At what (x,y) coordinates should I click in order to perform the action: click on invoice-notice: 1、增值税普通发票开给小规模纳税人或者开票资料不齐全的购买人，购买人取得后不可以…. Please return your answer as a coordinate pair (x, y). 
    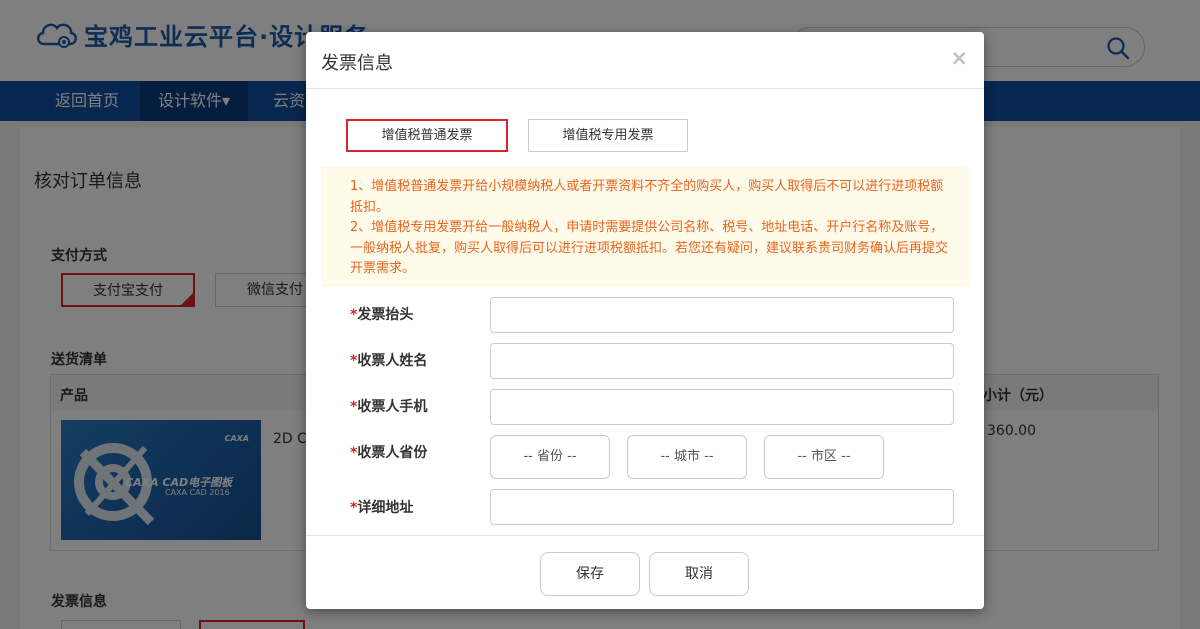
    Looking at the image, I should click on (645, 227).